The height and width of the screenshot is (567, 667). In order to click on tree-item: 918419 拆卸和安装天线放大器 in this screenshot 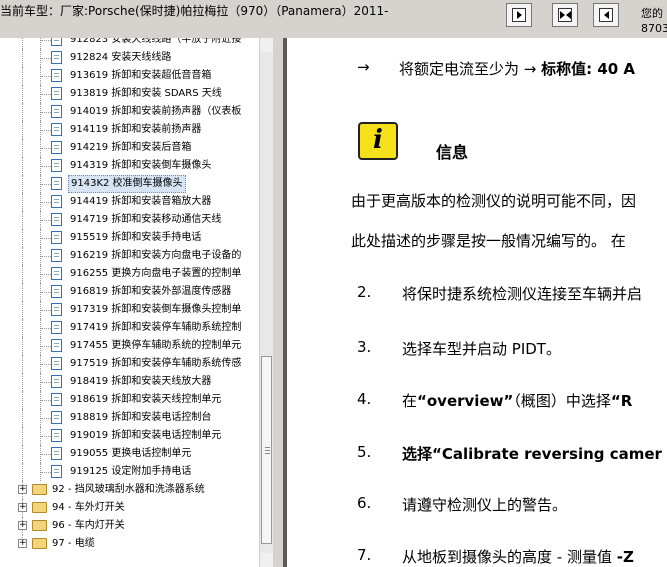, I will do `click(129, 382)`.